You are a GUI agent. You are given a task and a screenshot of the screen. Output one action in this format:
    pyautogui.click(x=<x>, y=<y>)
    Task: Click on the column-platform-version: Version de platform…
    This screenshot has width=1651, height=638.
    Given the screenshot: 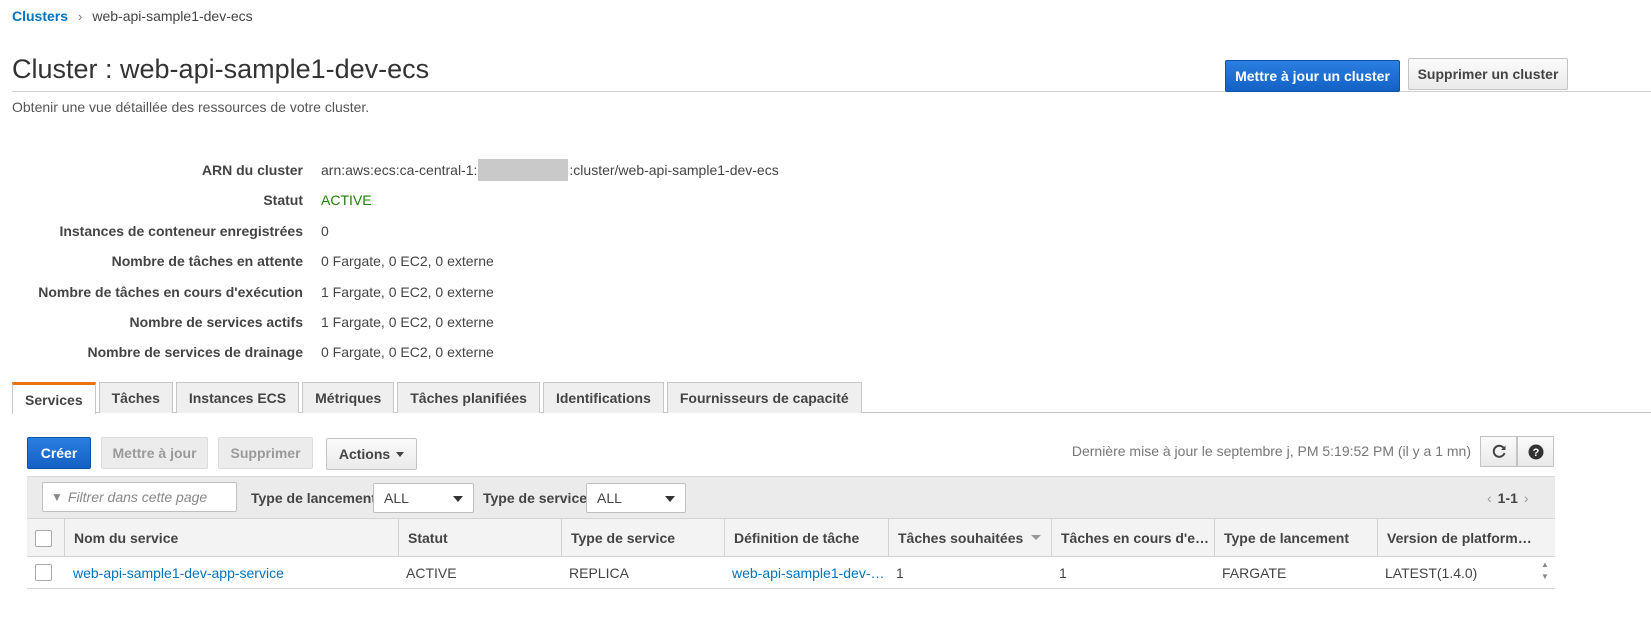 What is the action you would take?
    pyautogui.click(x=1459, y=537)
    